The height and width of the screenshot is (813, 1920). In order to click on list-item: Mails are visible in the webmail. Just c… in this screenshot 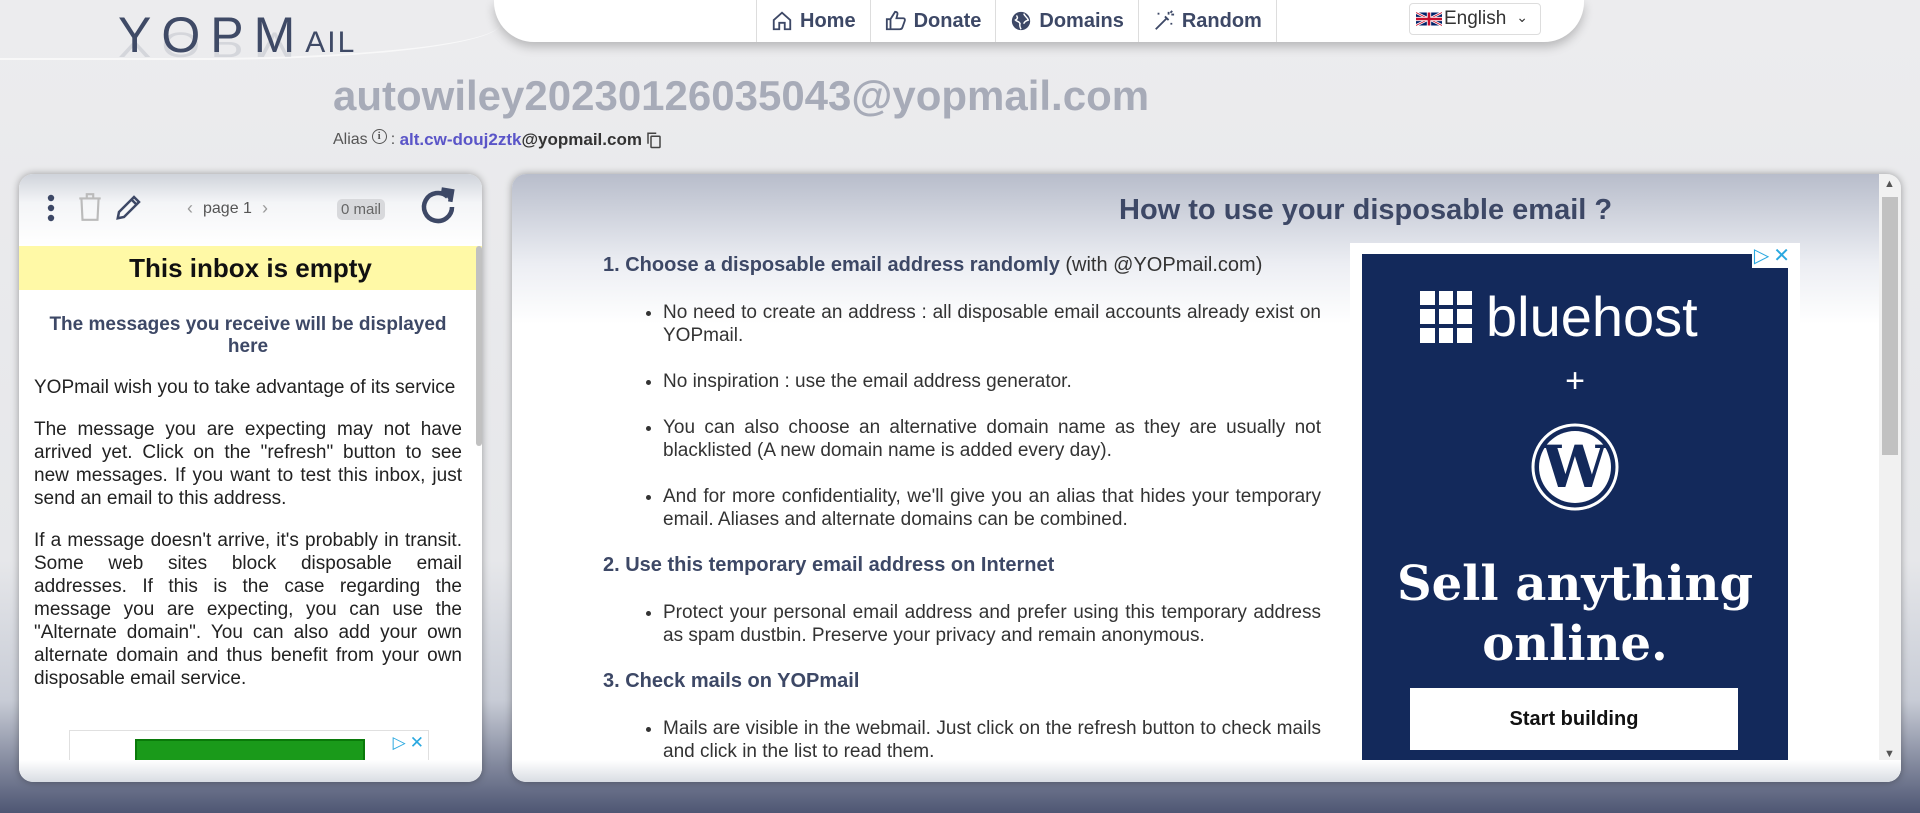, I will do `click(992, 740)`.